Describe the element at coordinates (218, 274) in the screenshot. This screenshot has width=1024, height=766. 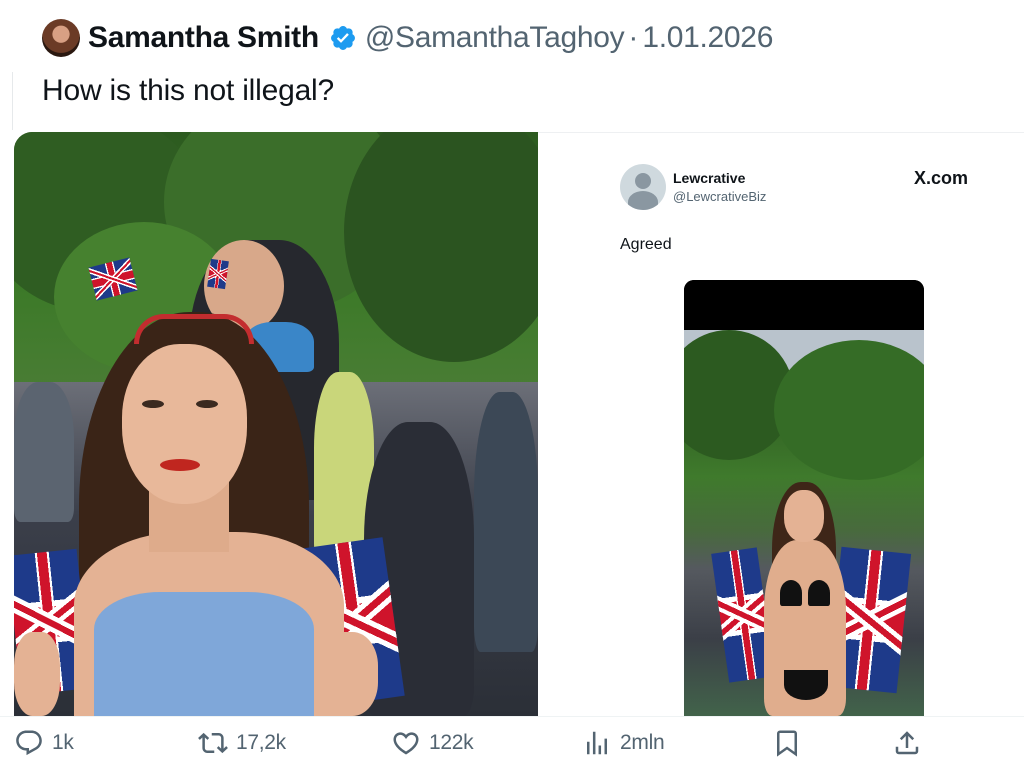
I see `union-jack-flag` at that location.